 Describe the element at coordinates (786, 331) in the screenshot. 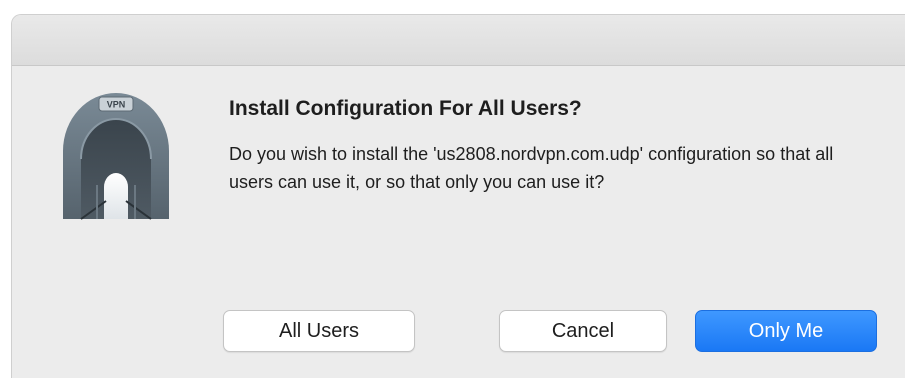

I see `only-me-button: Only Me` at that location.